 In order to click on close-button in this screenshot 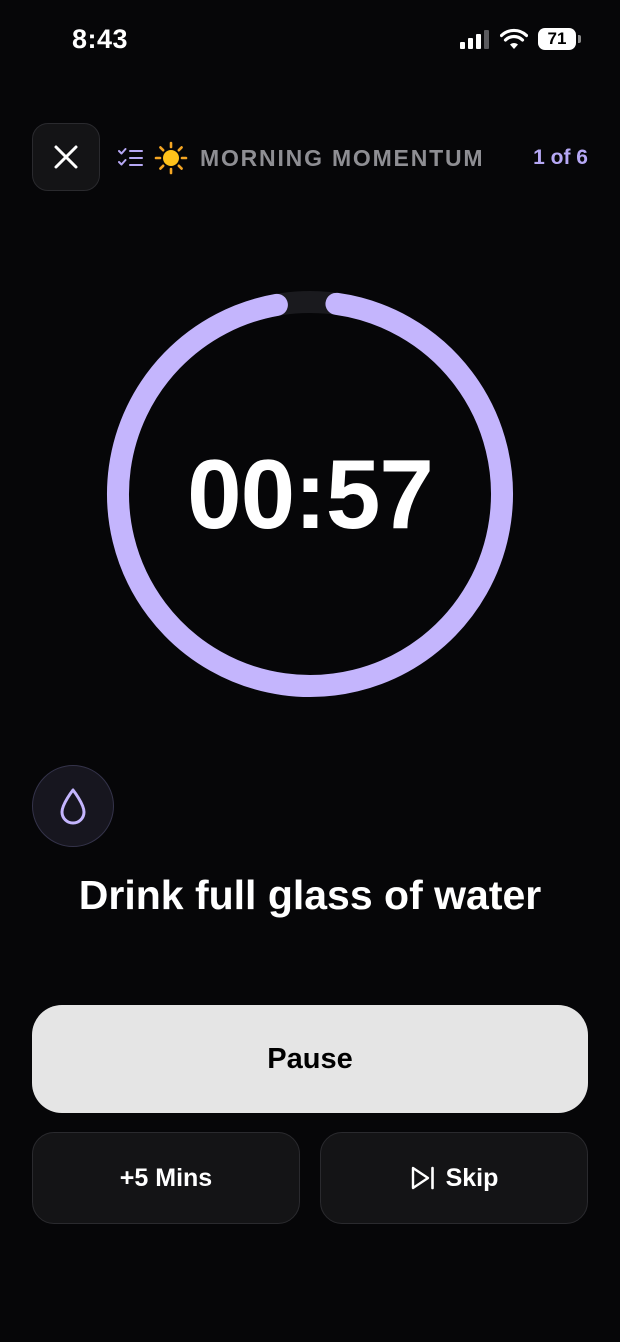, I will do `click(66, 157)`.